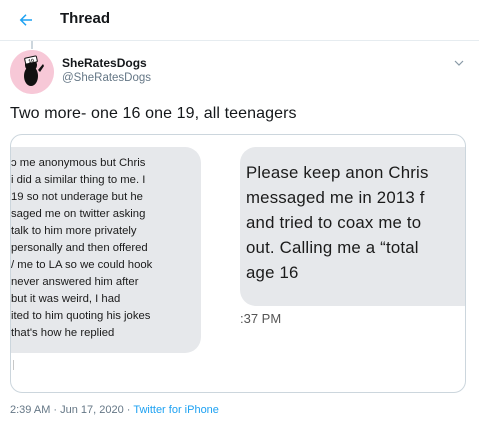 The image size is (479, 439). I want to click on header-title: Thread, so click(85, 18).